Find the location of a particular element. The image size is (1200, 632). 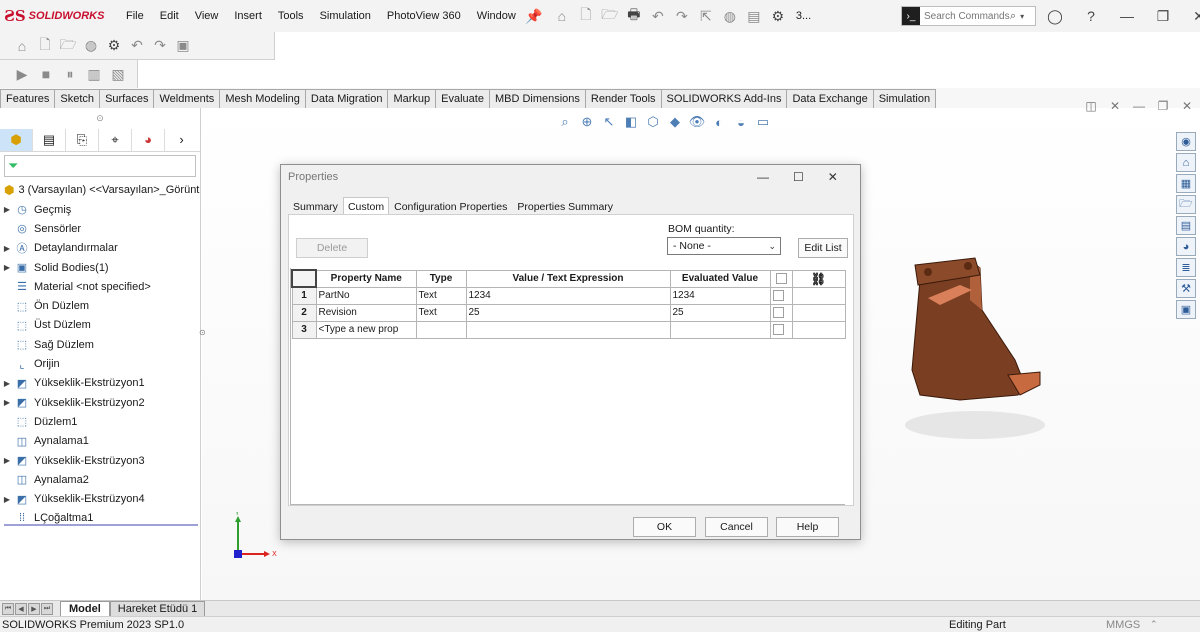

search-commands: ›_ ⌕ ▾ is located at coordinates (968, 16).